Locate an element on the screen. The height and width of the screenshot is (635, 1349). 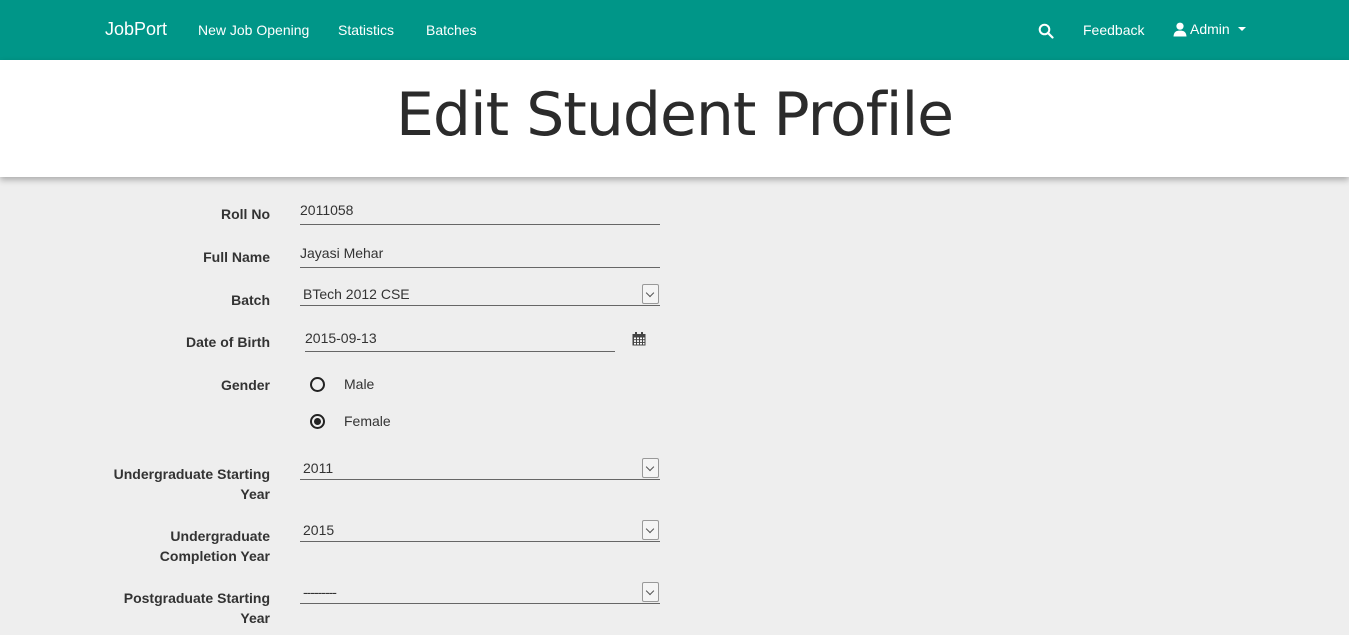
gender-option-male: Male is located at coordinates (342, 384).